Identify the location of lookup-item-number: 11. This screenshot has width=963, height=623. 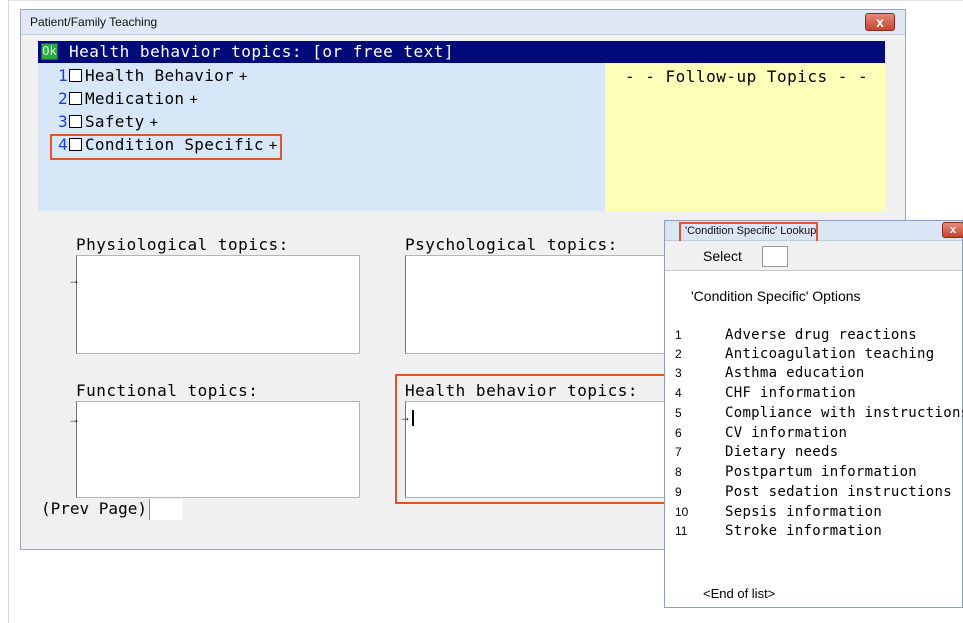
(681, 531).